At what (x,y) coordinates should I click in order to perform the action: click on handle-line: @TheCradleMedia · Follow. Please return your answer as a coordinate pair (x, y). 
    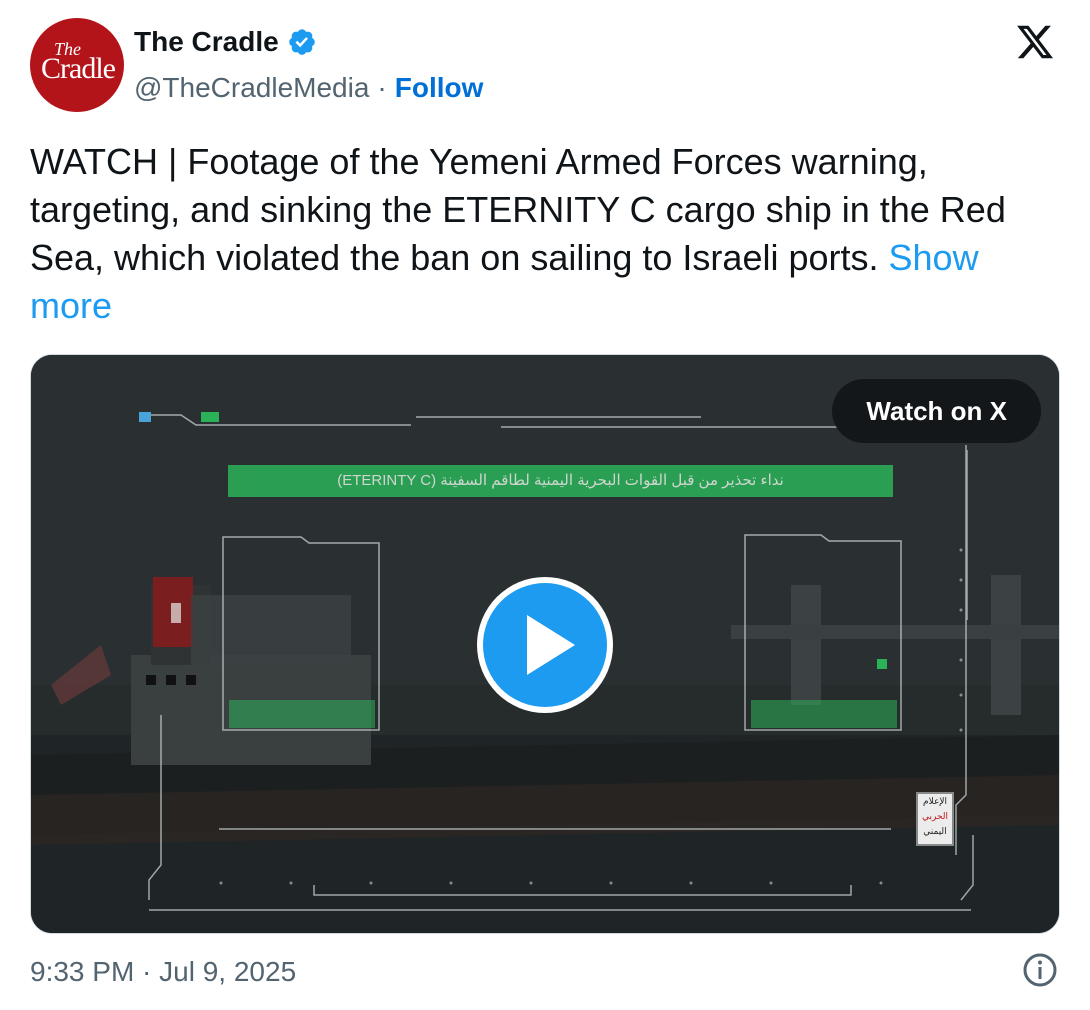
    Looking at the image, I should click on (308, 88).